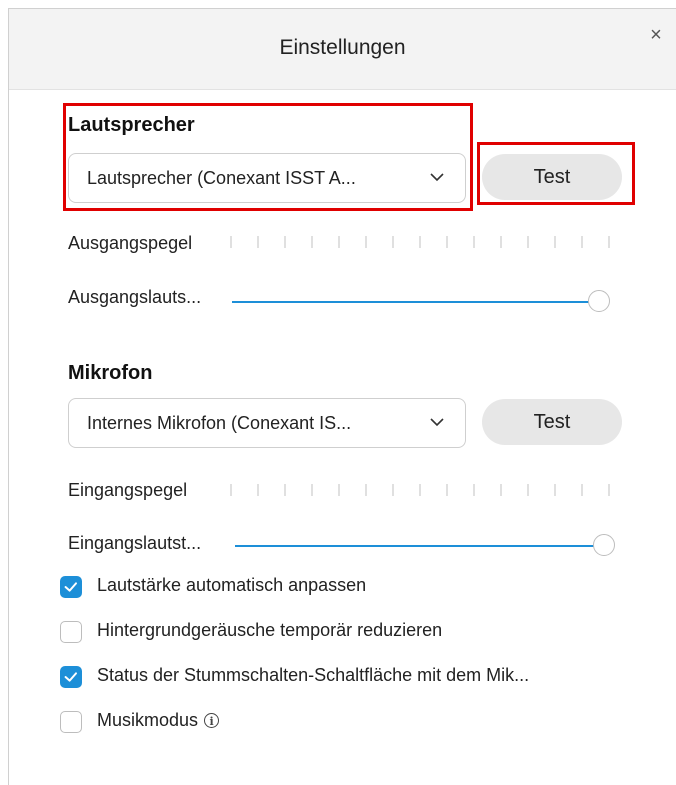 This screenshot has width=676, height=785. What do you see at coordinates (415, 302) in the screenshot?
I see `output-volume-track` at bounding box center [415, 302].